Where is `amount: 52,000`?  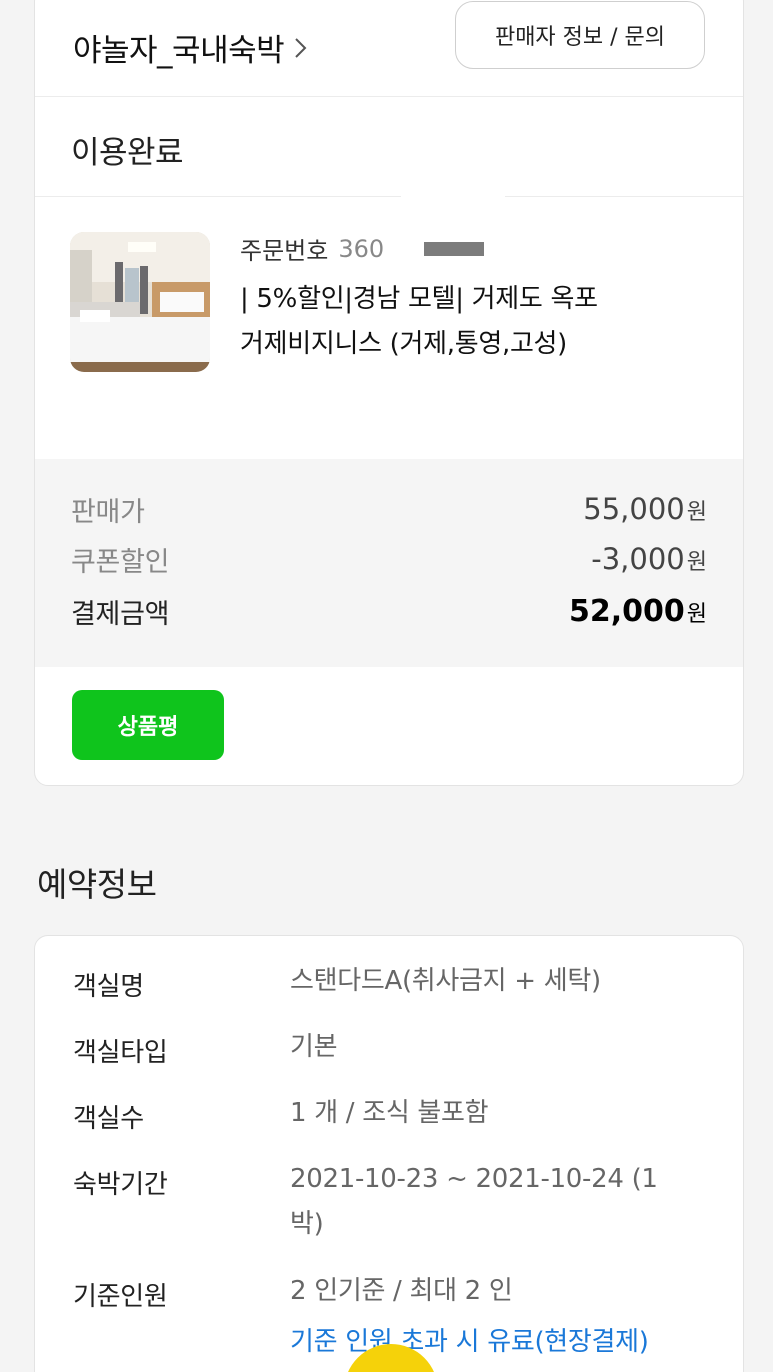
amount: 52,000 is located at coordinates (626, 611).